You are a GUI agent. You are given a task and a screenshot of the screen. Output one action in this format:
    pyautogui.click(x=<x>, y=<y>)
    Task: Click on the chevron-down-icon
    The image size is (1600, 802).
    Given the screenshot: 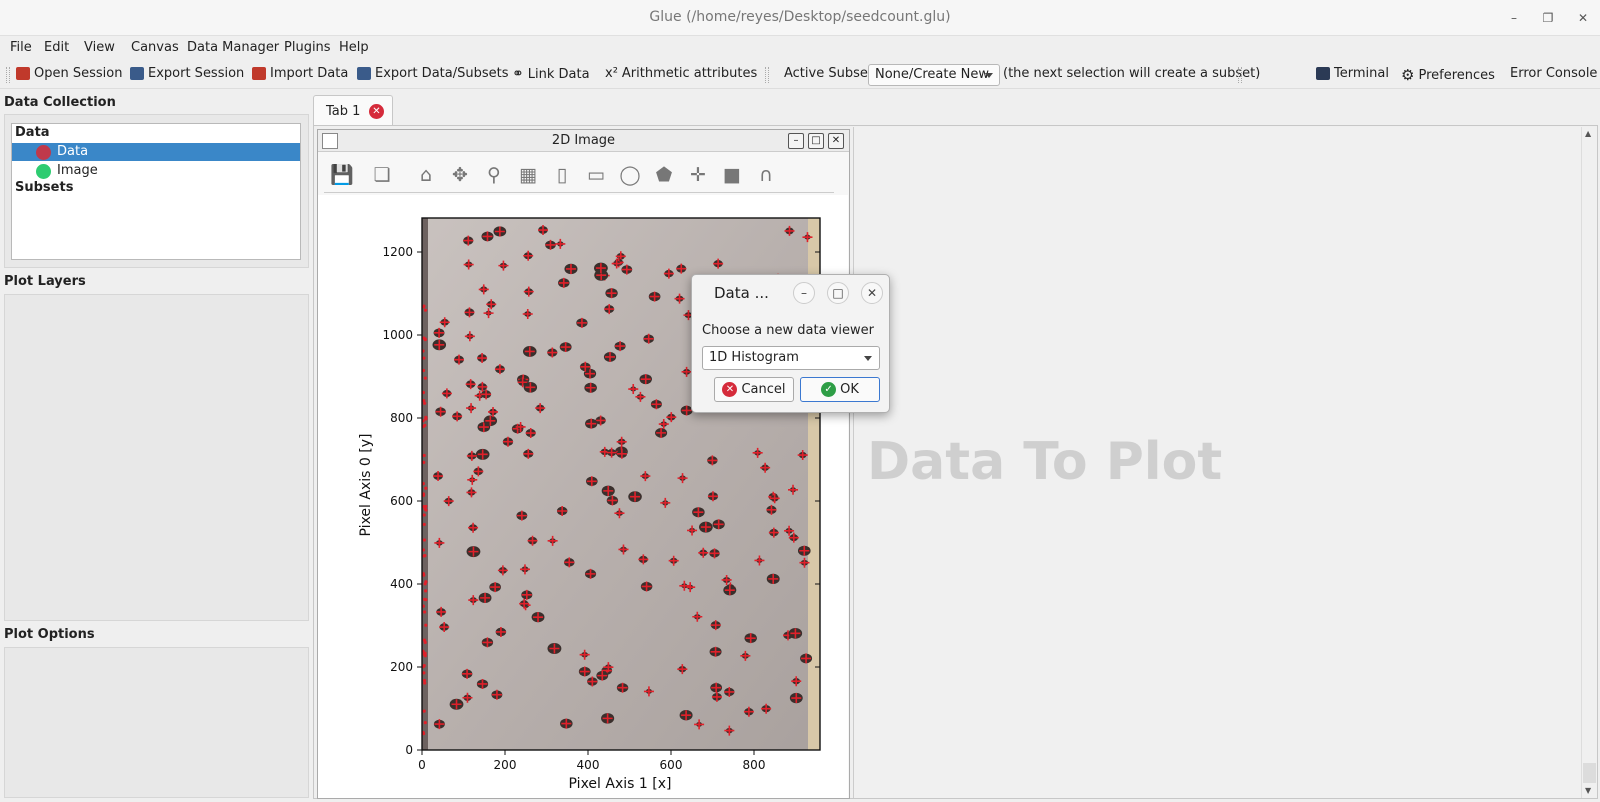 What is the action you would take?
    pyautogui.click(x=868, y=358)
    